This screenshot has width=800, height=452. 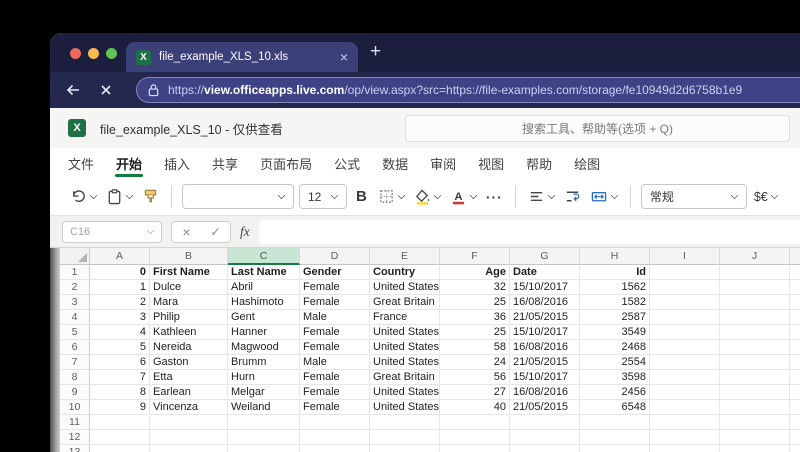 I want to click on cell-J10, so click(x=755, y=407).